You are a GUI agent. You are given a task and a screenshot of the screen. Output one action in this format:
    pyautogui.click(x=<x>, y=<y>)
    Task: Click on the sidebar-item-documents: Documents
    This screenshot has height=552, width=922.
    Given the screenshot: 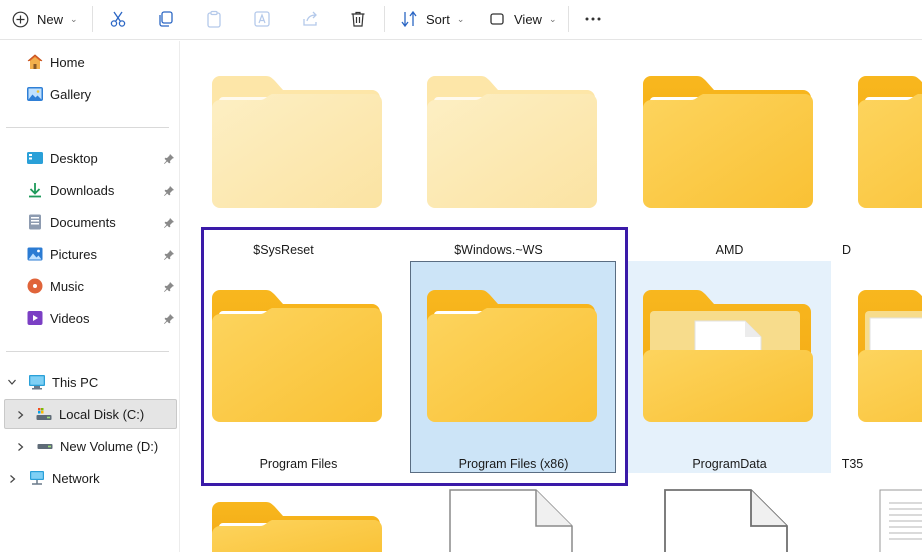 What is the action you would take?
    pyautogui.click(x=71, y=222)
    